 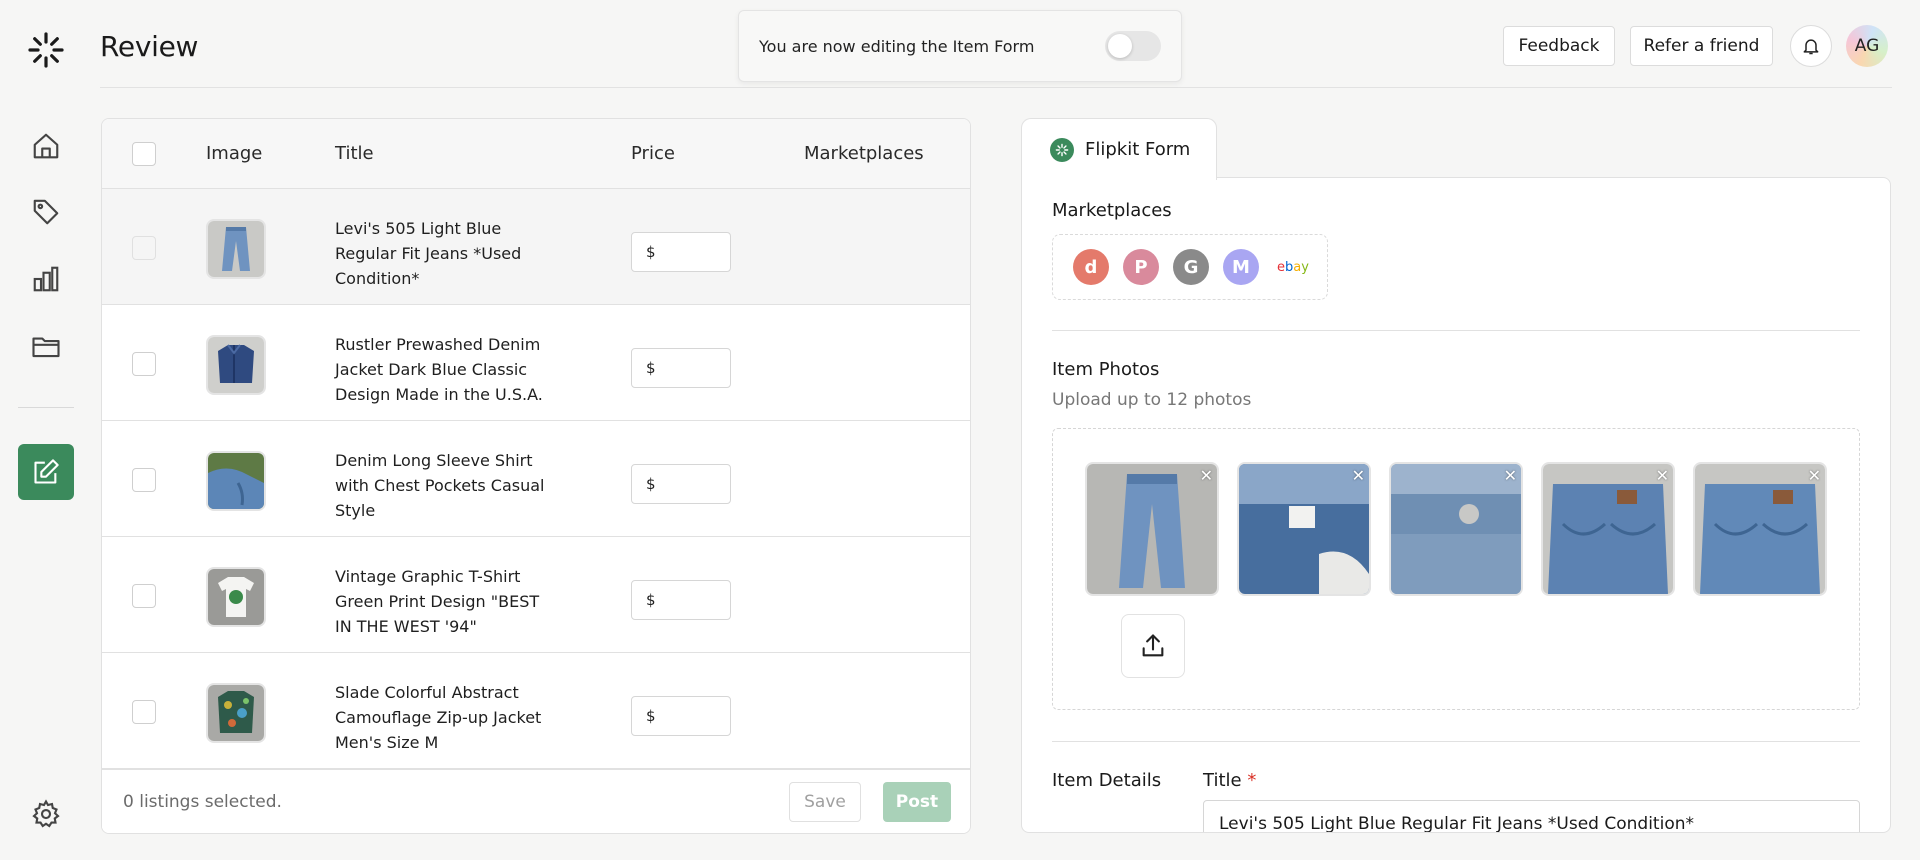 What do you see at coordinates (46, 814) in the screenshot?
I see `gear-icon` at bounding box center [46, 814].